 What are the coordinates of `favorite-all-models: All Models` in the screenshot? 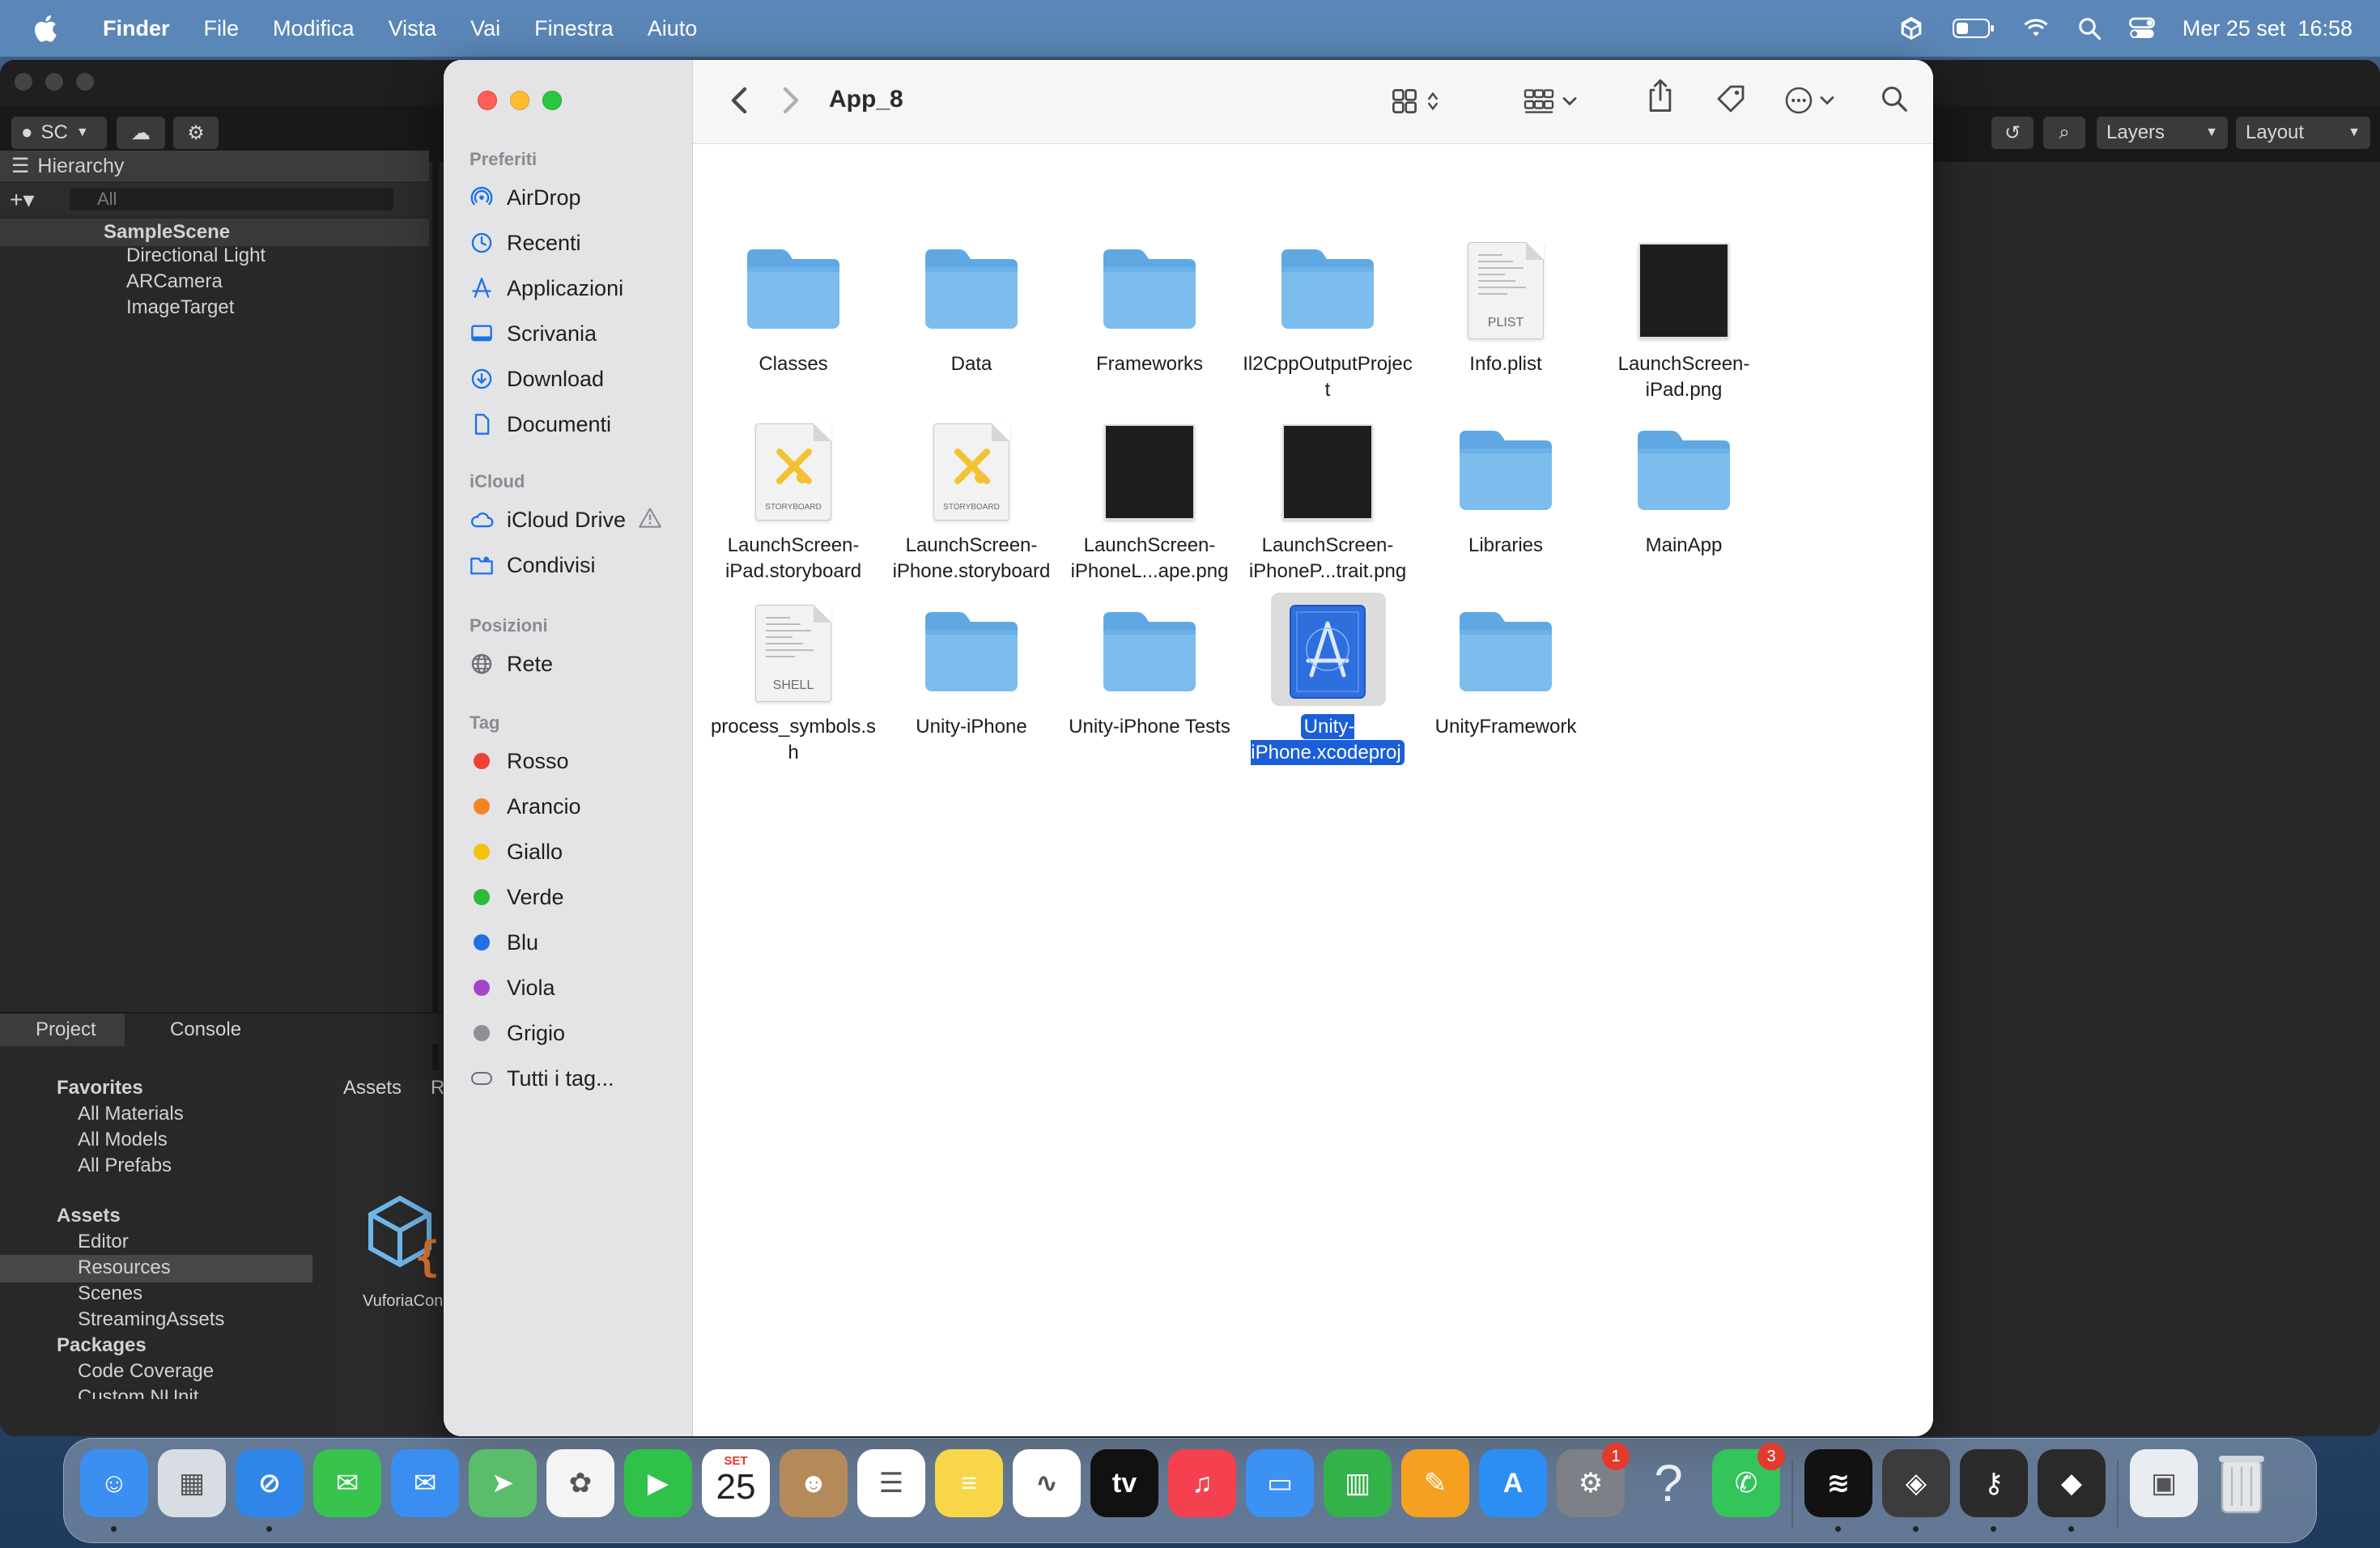 It's located at (123, 1140).